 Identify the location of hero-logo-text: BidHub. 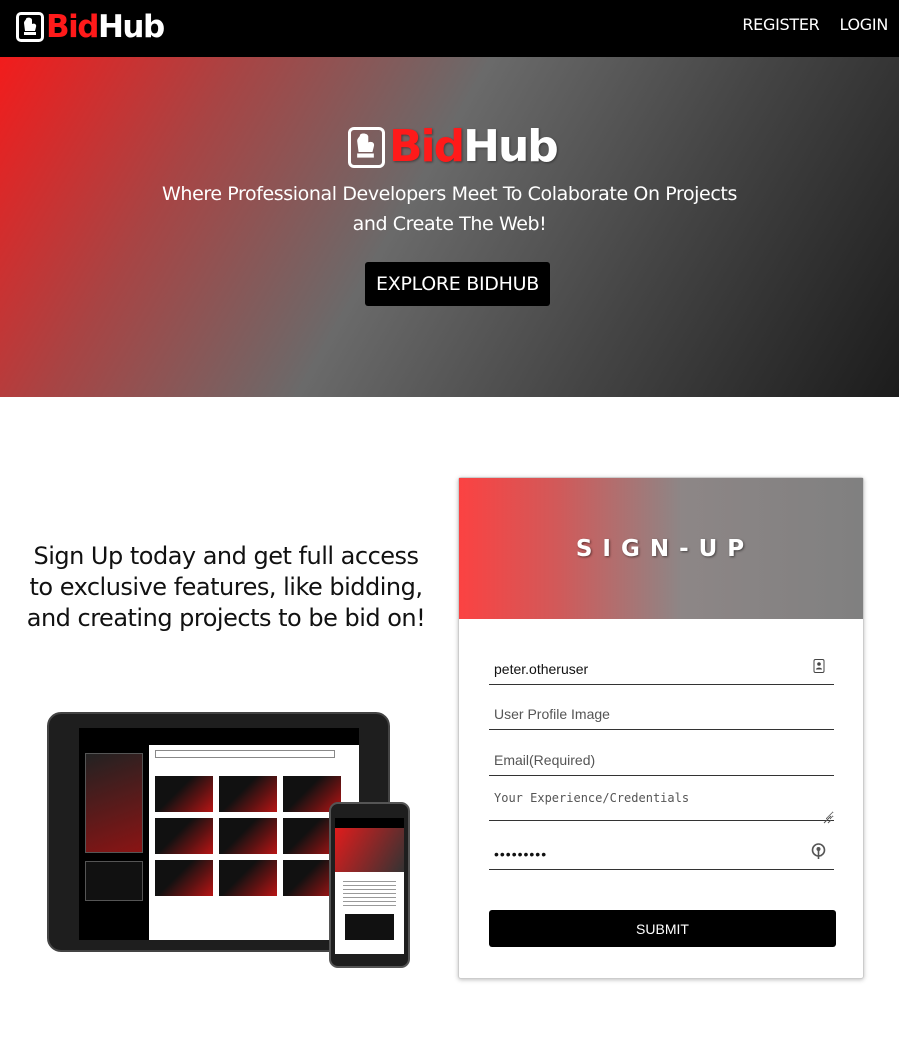
(474, 147).